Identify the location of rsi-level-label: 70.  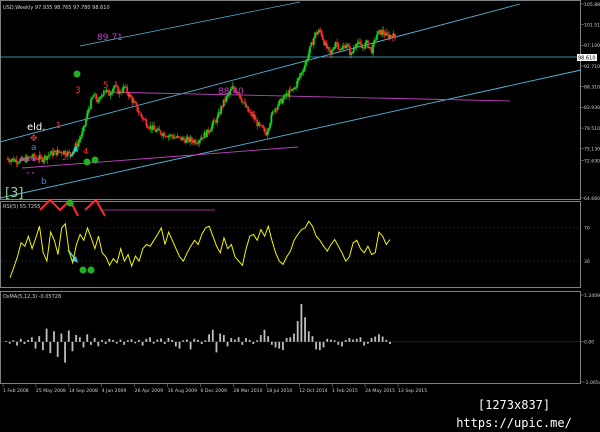
(587, 229).